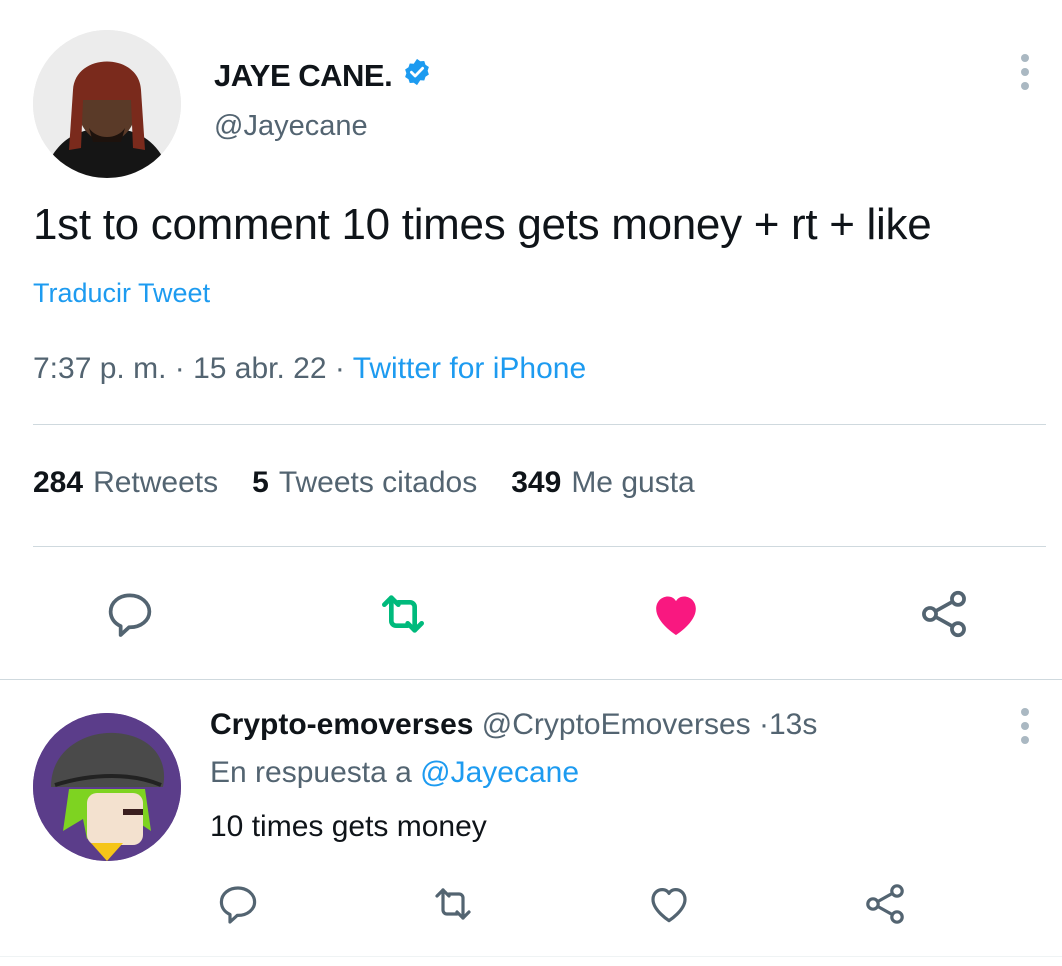  What do you see at coordinates (602, 483) in the screenshot?
I see `likes-stat: 349 Me gusta` at bounding box center [602, 483].